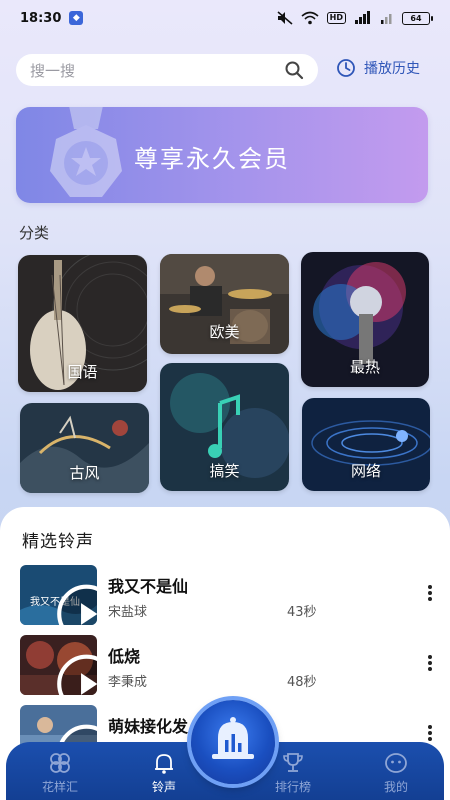  I want to click on hd-icon: HD, so click(336, 18).